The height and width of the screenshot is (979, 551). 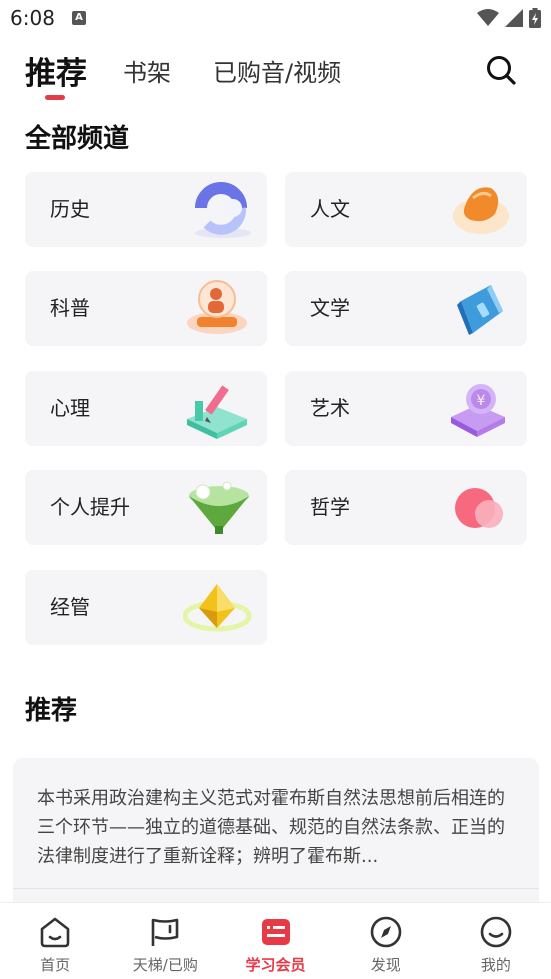 I want to click on nav-home: 首页, so click(x=55, y=941).